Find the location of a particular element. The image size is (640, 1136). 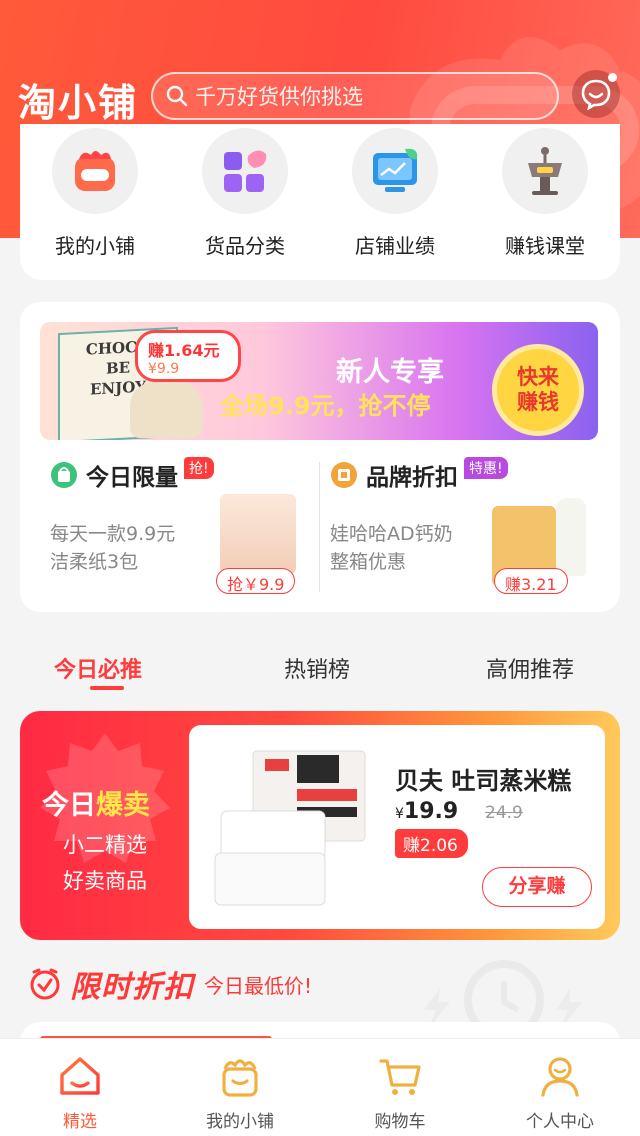

deal-today-limited: 今日限量 抢! 每天一款9.9元 洁柔纸3包 抢￥9.9 is located at coordinates (183, 527).